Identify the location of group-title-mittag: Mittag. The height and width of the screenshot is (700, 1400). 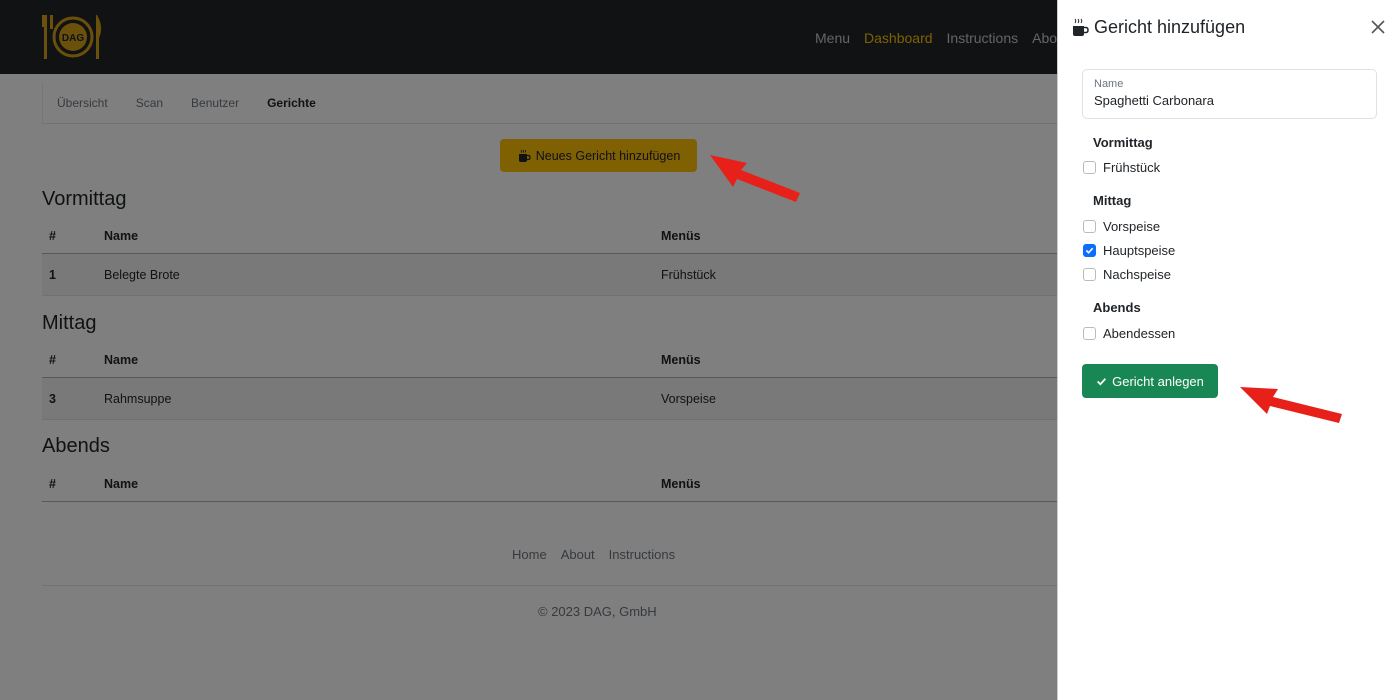
(1112, 200).